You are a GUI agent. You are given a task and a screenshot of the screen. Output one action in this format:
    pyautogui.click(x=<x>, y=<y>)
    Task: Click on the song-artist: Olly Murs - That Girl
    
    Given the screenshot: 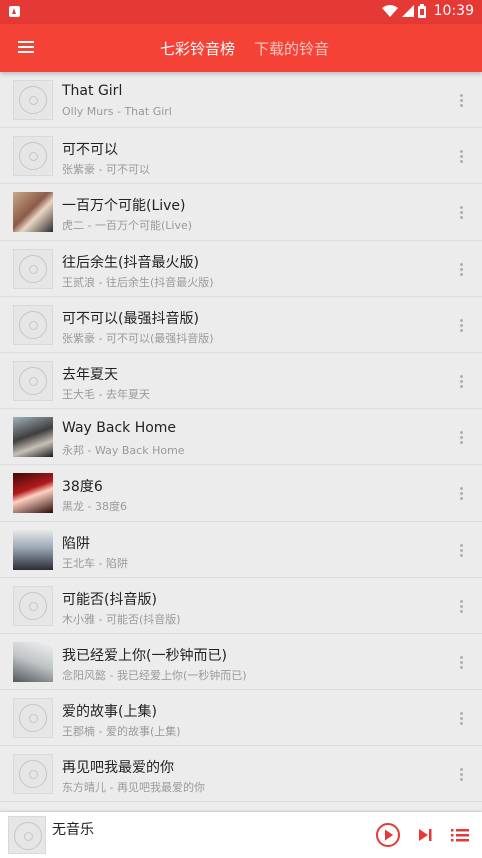 What is the action you would take?
    pyautogui.click(x=117, y=111)
    